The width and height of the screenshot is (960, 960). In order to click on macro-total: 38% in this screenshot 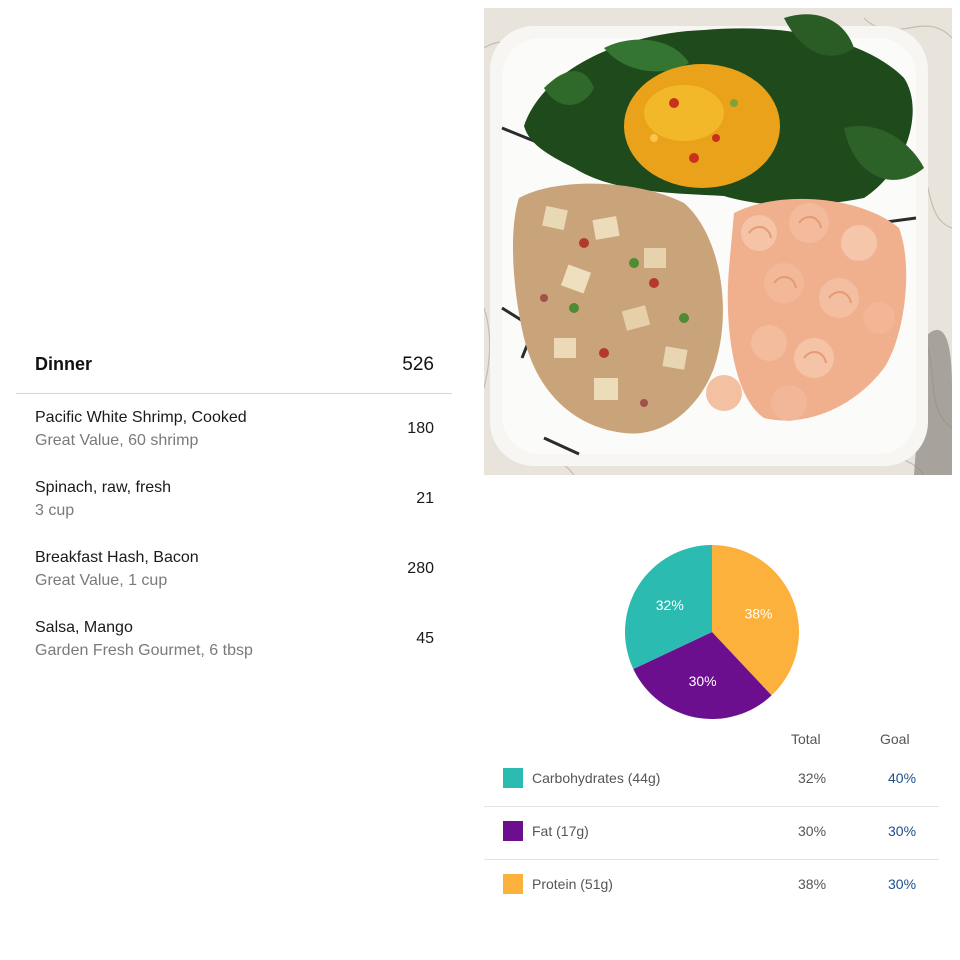, I will do `click(812, 884)`.